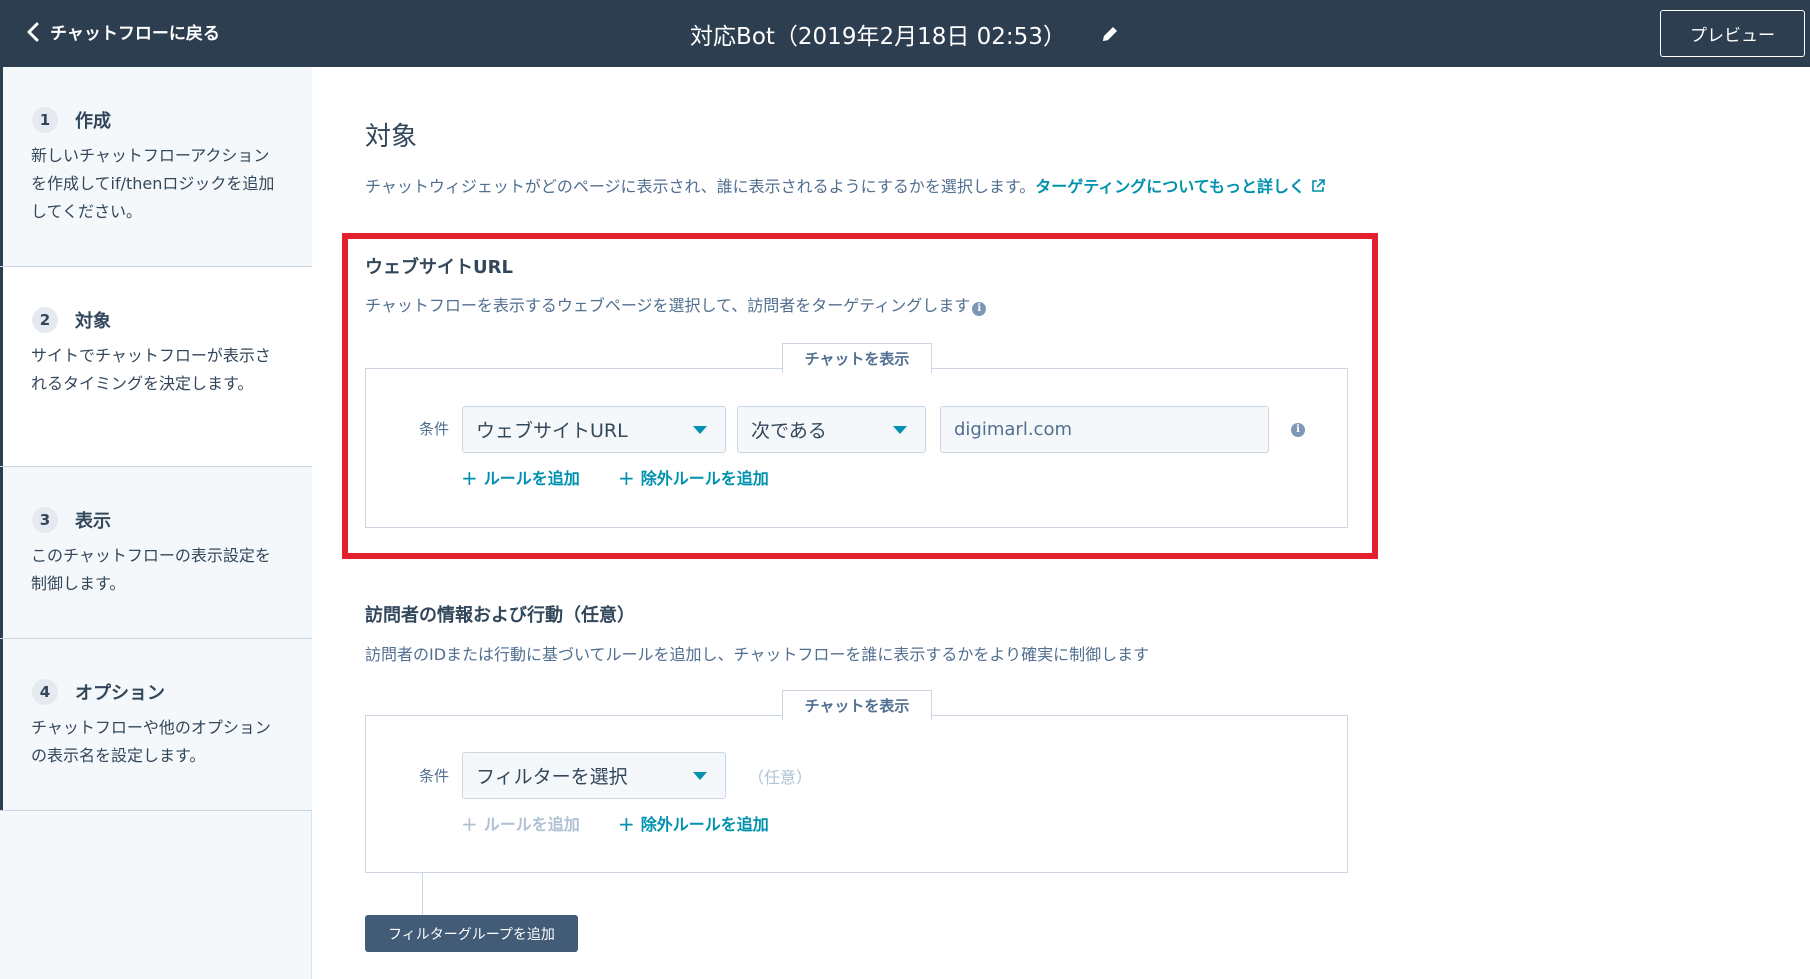 The image size is (1810, 979). What do you see at coordinates (120, 693) in the screenshot?
I see `step-title: オプション` at bounding box center [120, 693].